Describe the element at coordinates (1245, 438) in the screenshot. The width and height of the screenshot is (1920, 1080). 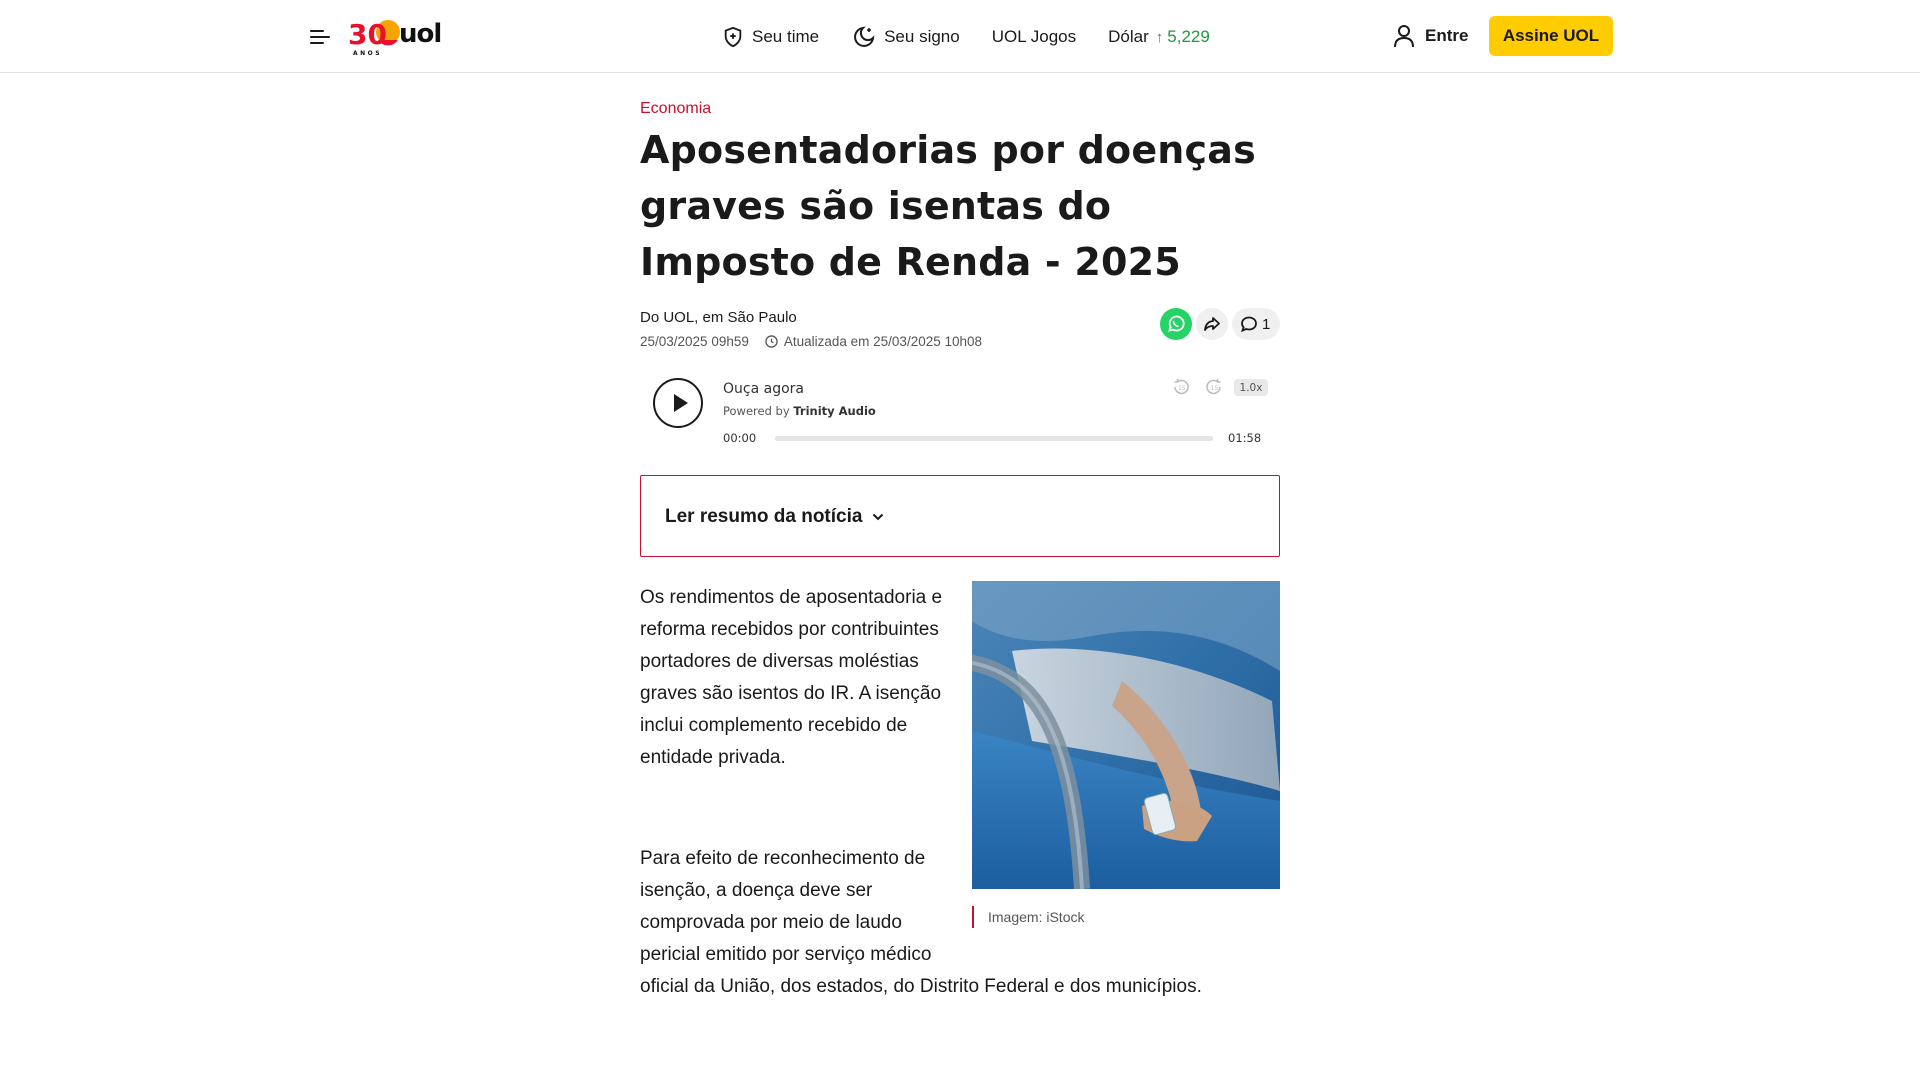
I see `player-duration: 01:58` at that location.